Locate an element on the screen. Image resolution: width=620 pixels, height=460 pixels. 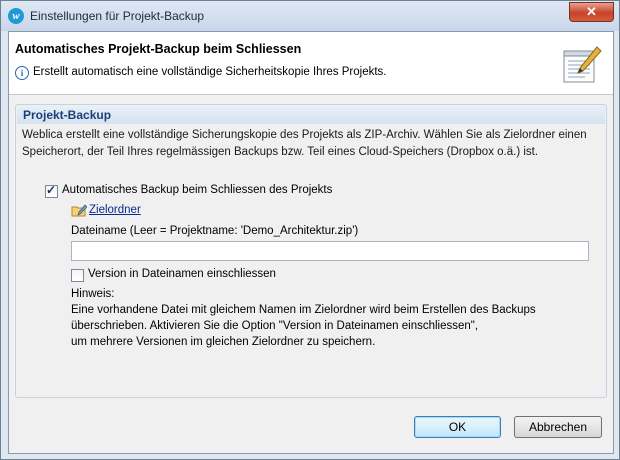
checkmark-icon: ✓ is located at coordinates (51, 190).